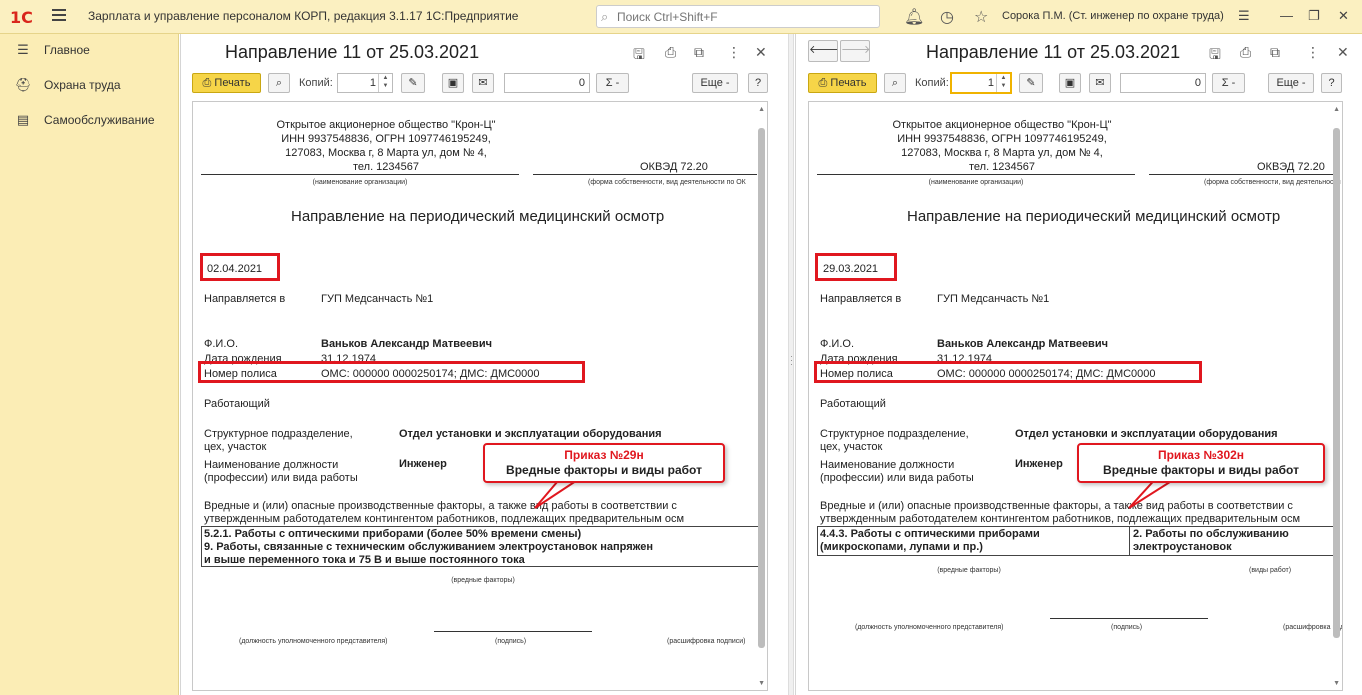 The height and width of the screenshot is (695, 1362). Describe the element at coordinates (21, 17) in the screenshot. I see `app-logo: 1С` at that location.